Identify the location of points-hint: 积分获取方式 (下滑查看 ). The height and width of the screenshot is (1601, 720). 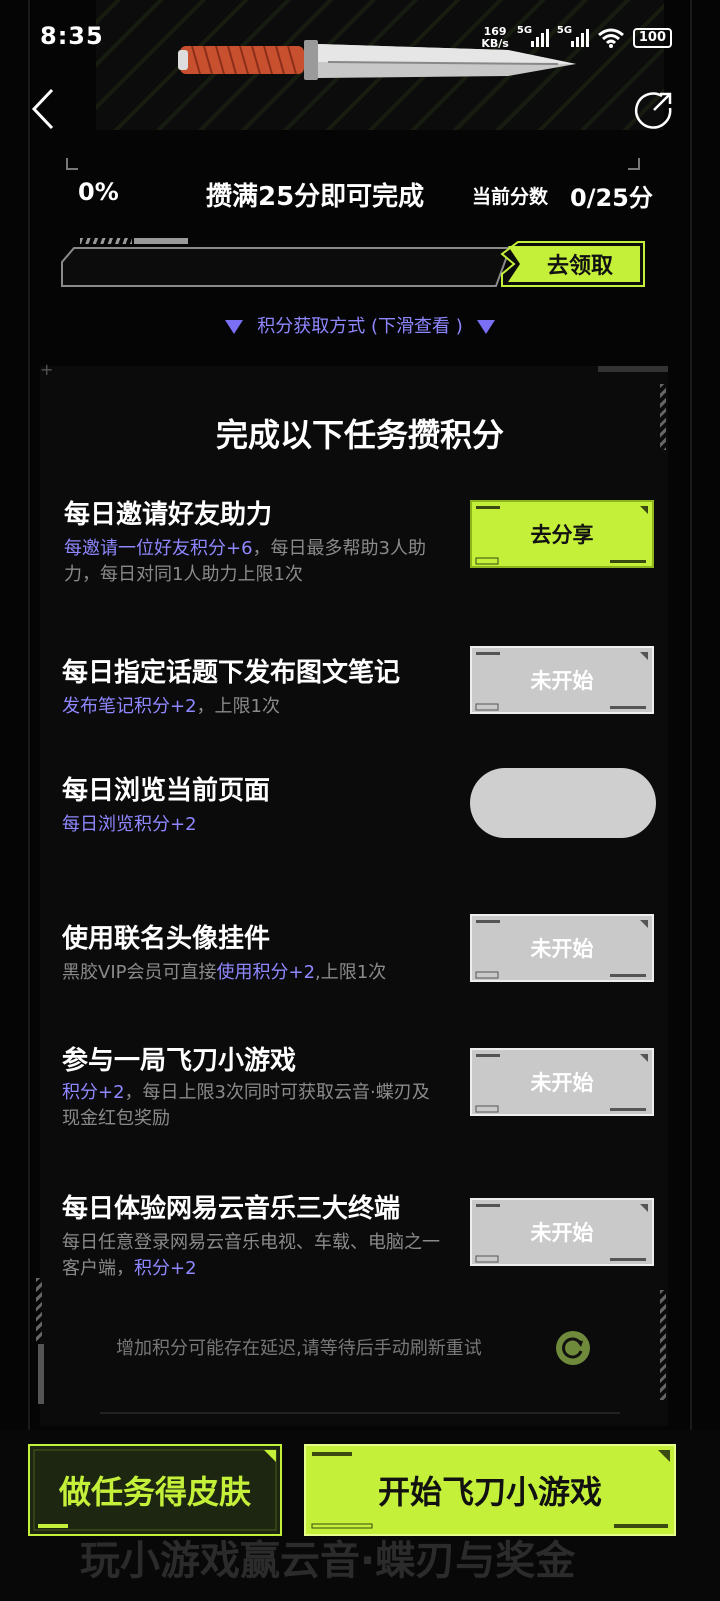
(360, 325).